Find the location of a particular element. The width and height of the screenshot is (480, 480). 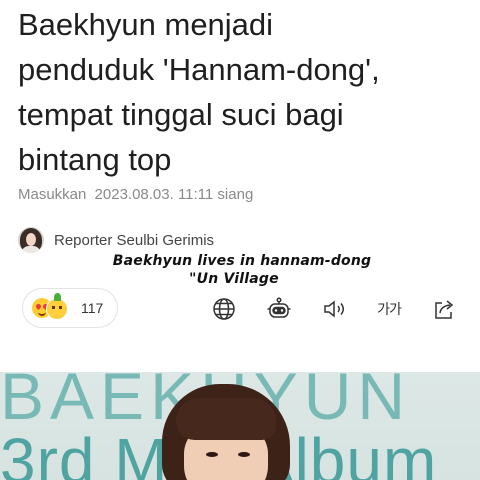

headline-line-3: tempat tinggal suci bagi is located at coordinates (181, 114).